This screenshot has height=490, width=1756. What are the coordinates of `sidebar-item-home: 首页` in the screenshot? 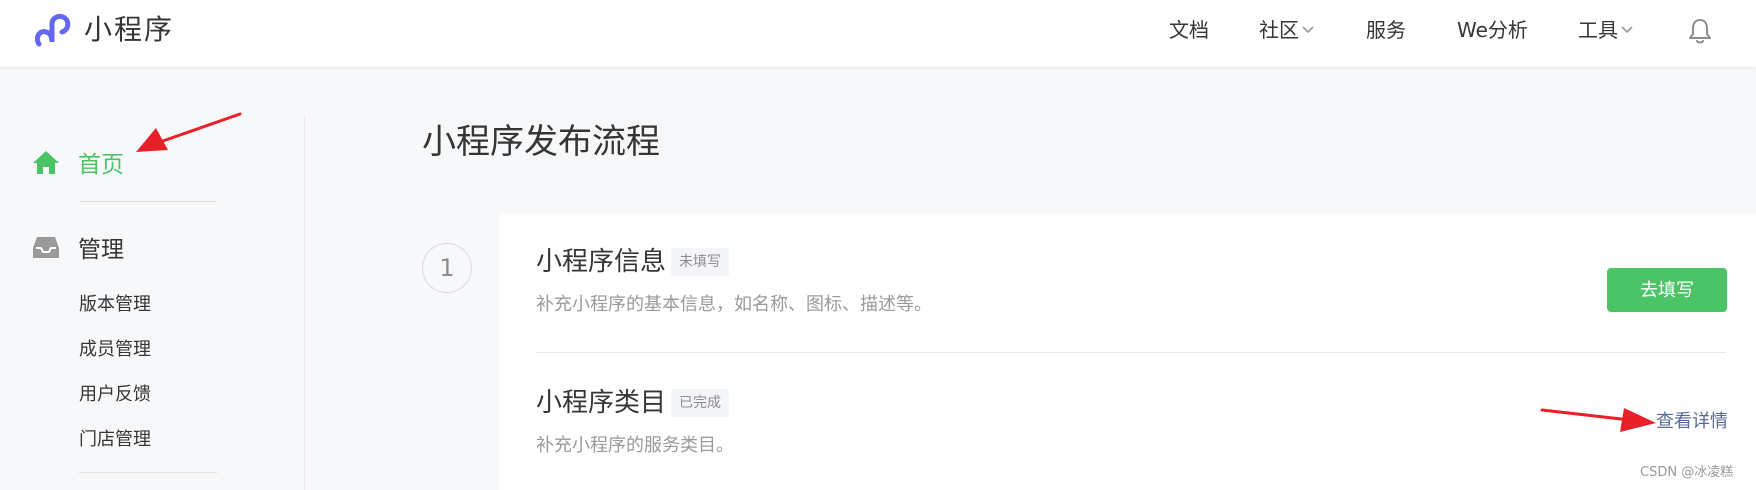 It's located at (78, 162).